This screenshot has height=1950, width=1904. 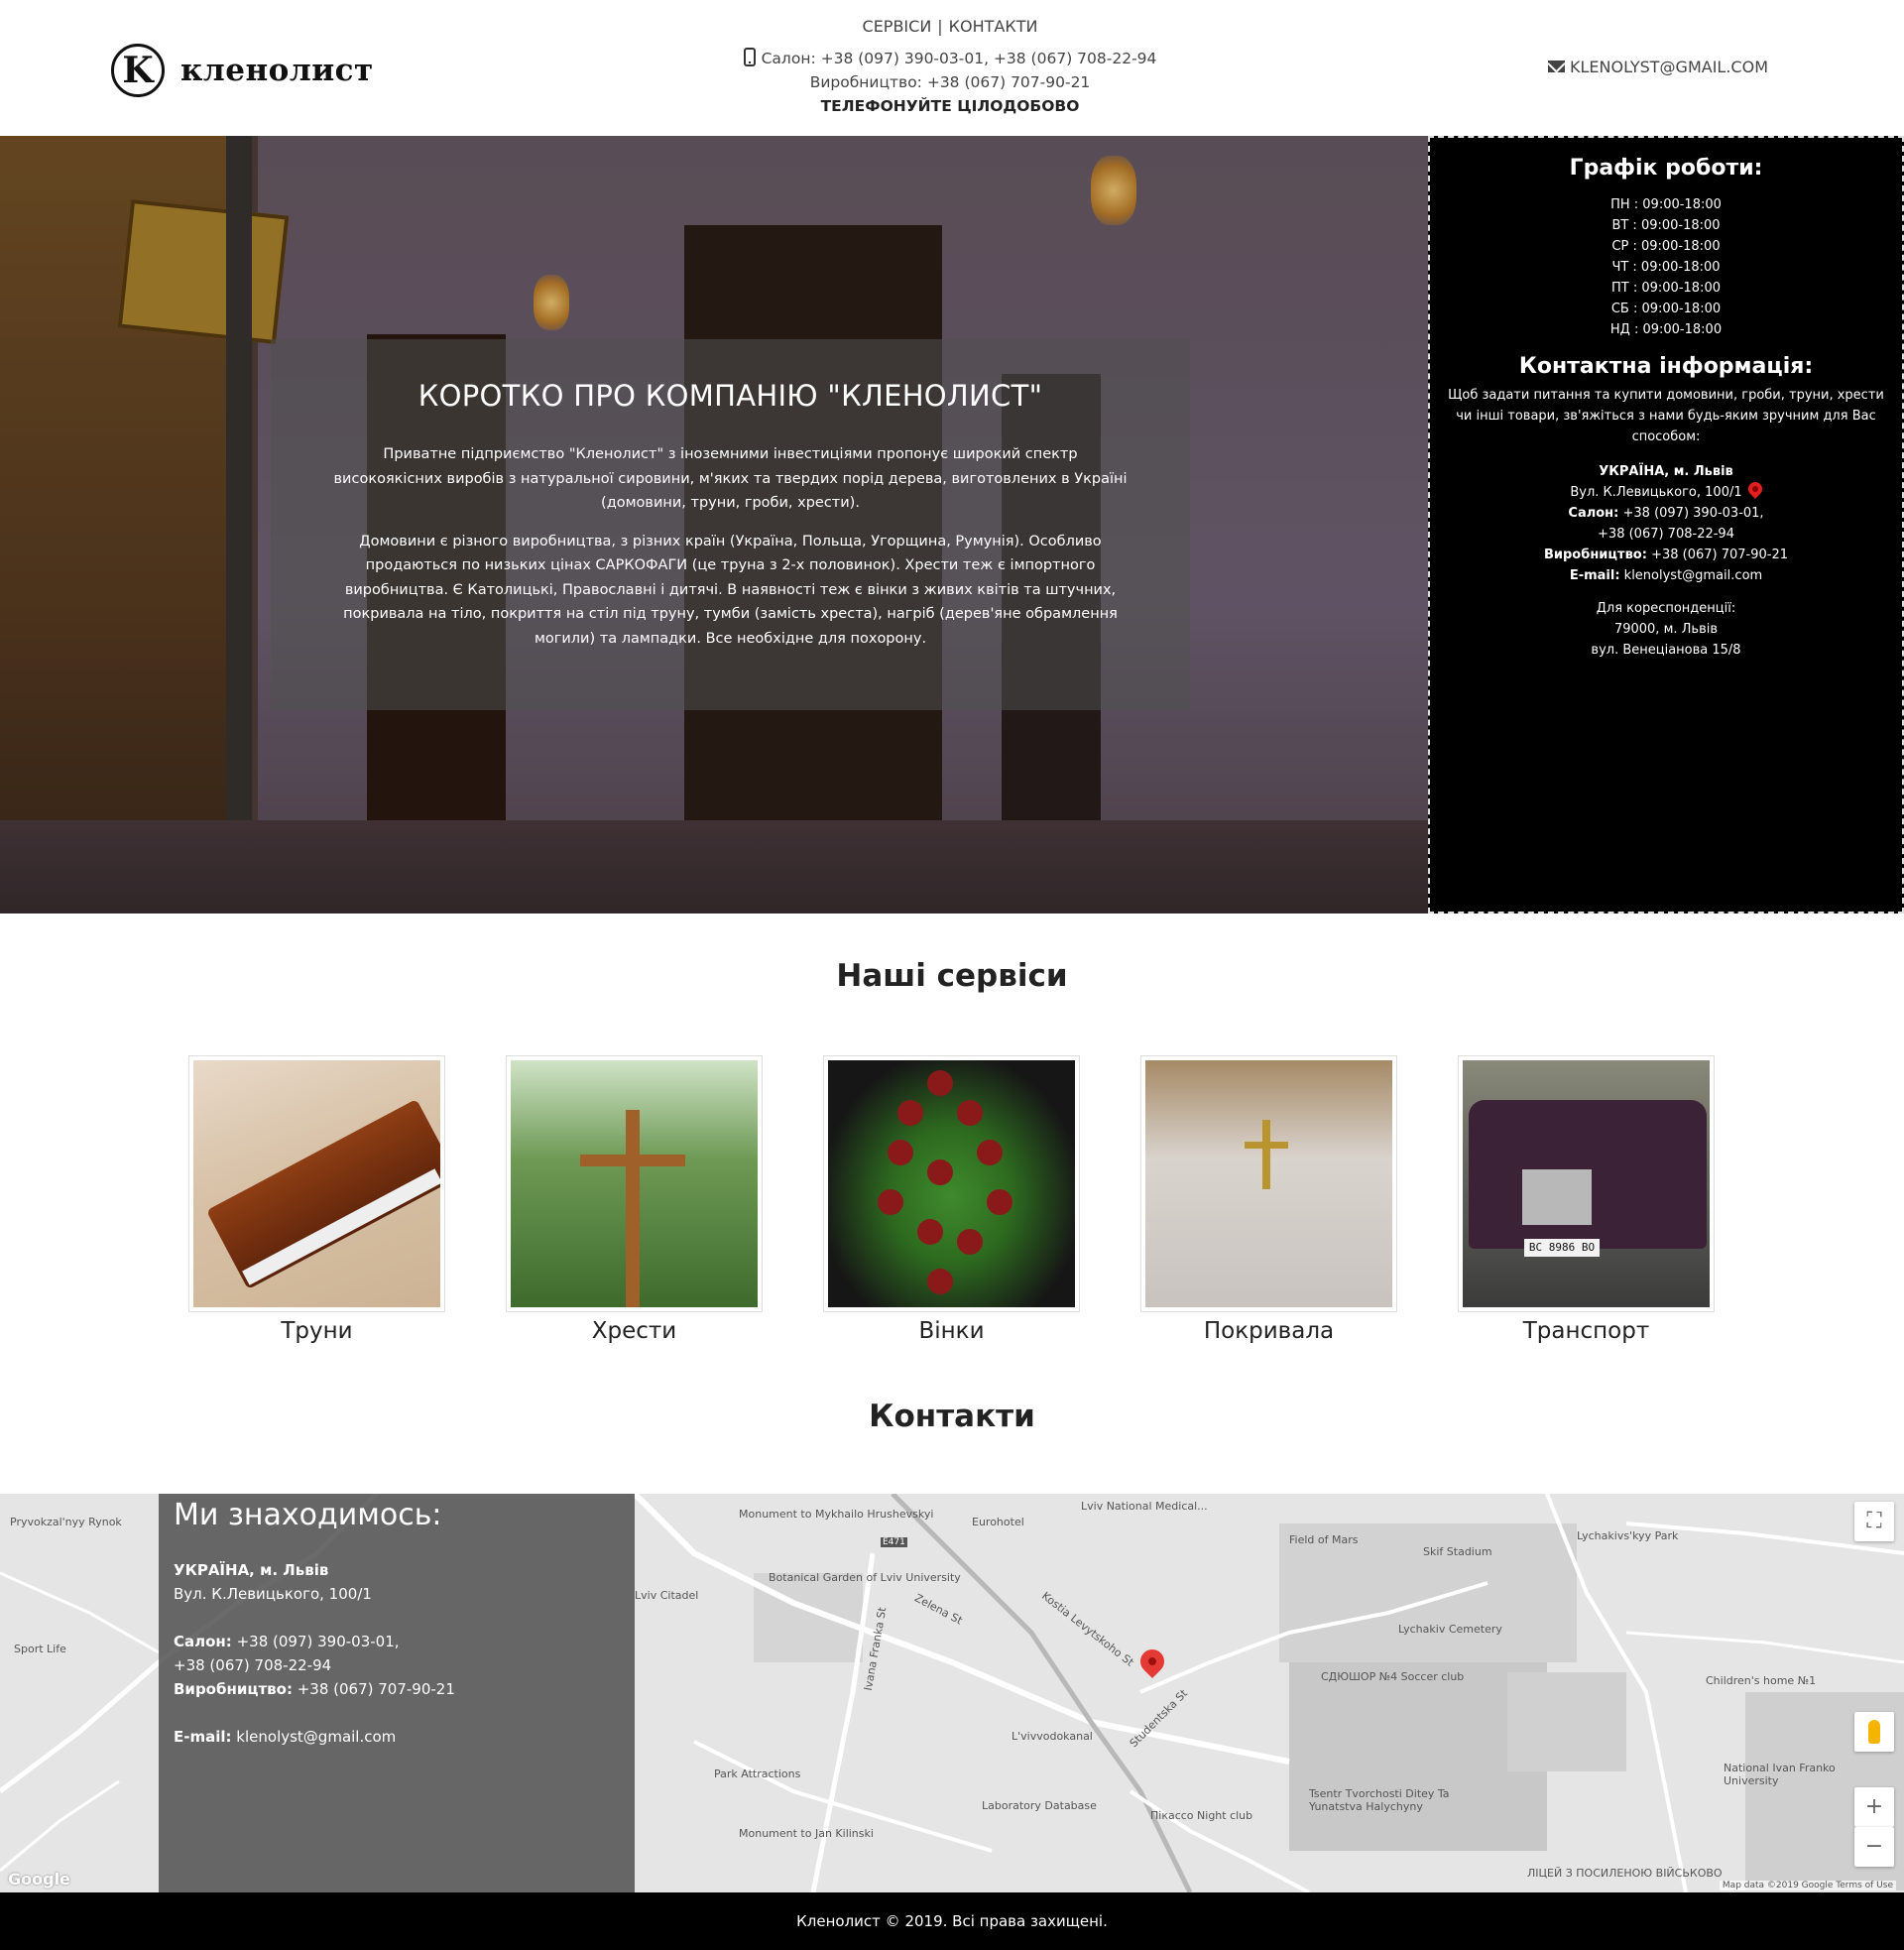 I want to click on location-title: Ми знаходимось:, so click(x=308, y=1515).